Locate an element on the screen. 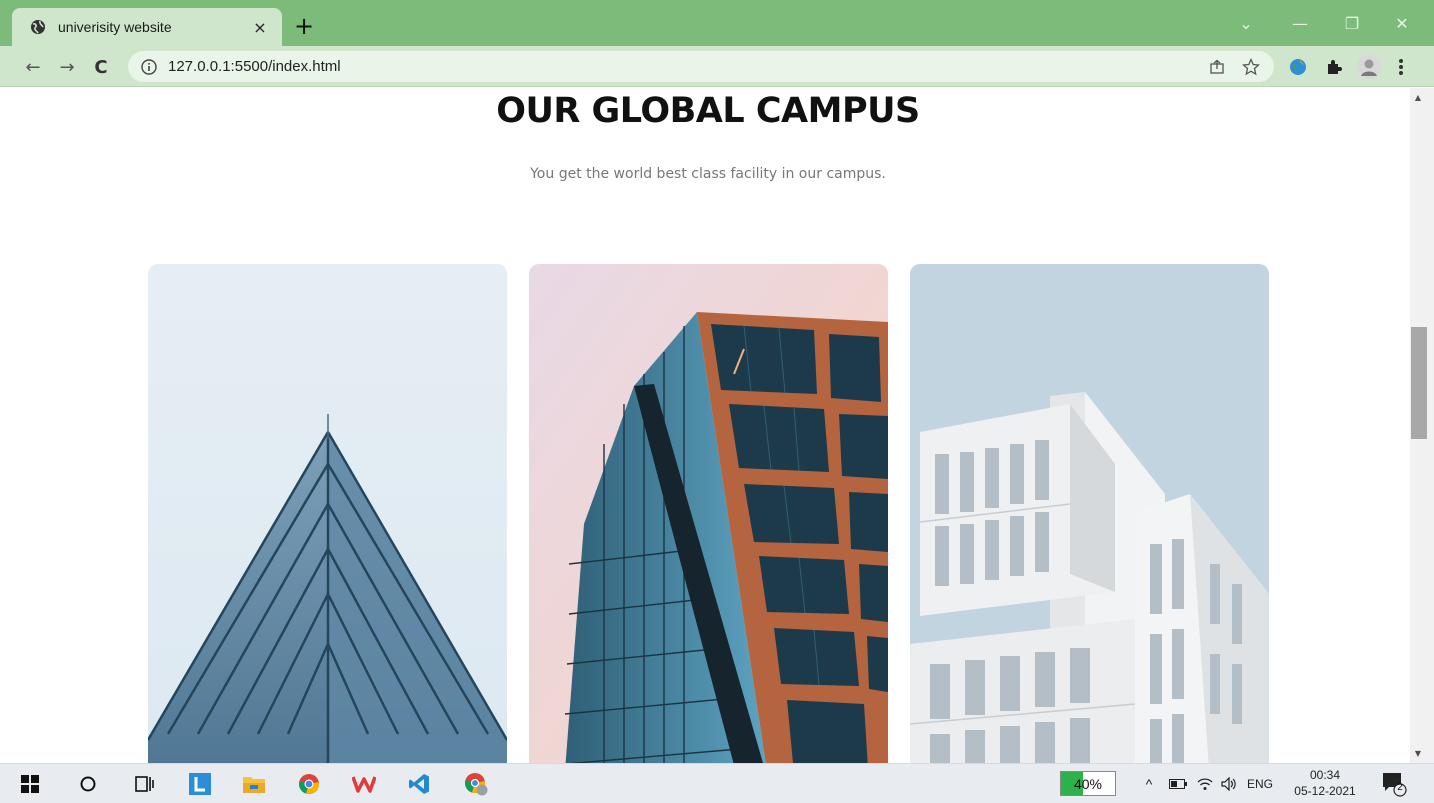 The height and width of the screenshot is (803, 1434). minimize-button: — is located at coordinates (1300, 23).